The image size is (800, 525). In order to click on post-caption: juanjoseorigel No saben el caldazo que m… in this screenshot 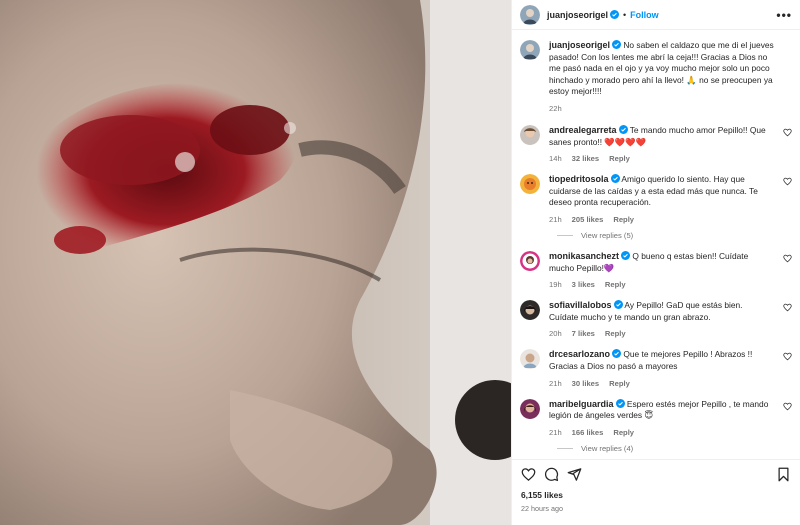, I will do `click(656, 76)`.